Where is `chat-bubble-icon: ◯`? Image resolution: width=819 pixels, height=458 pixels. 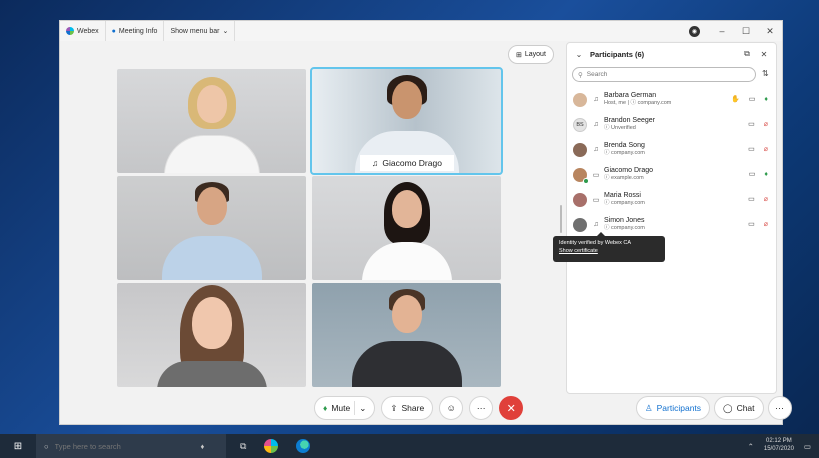
chat-bubble-icon: ◯ is located at coordinates (728, 407).